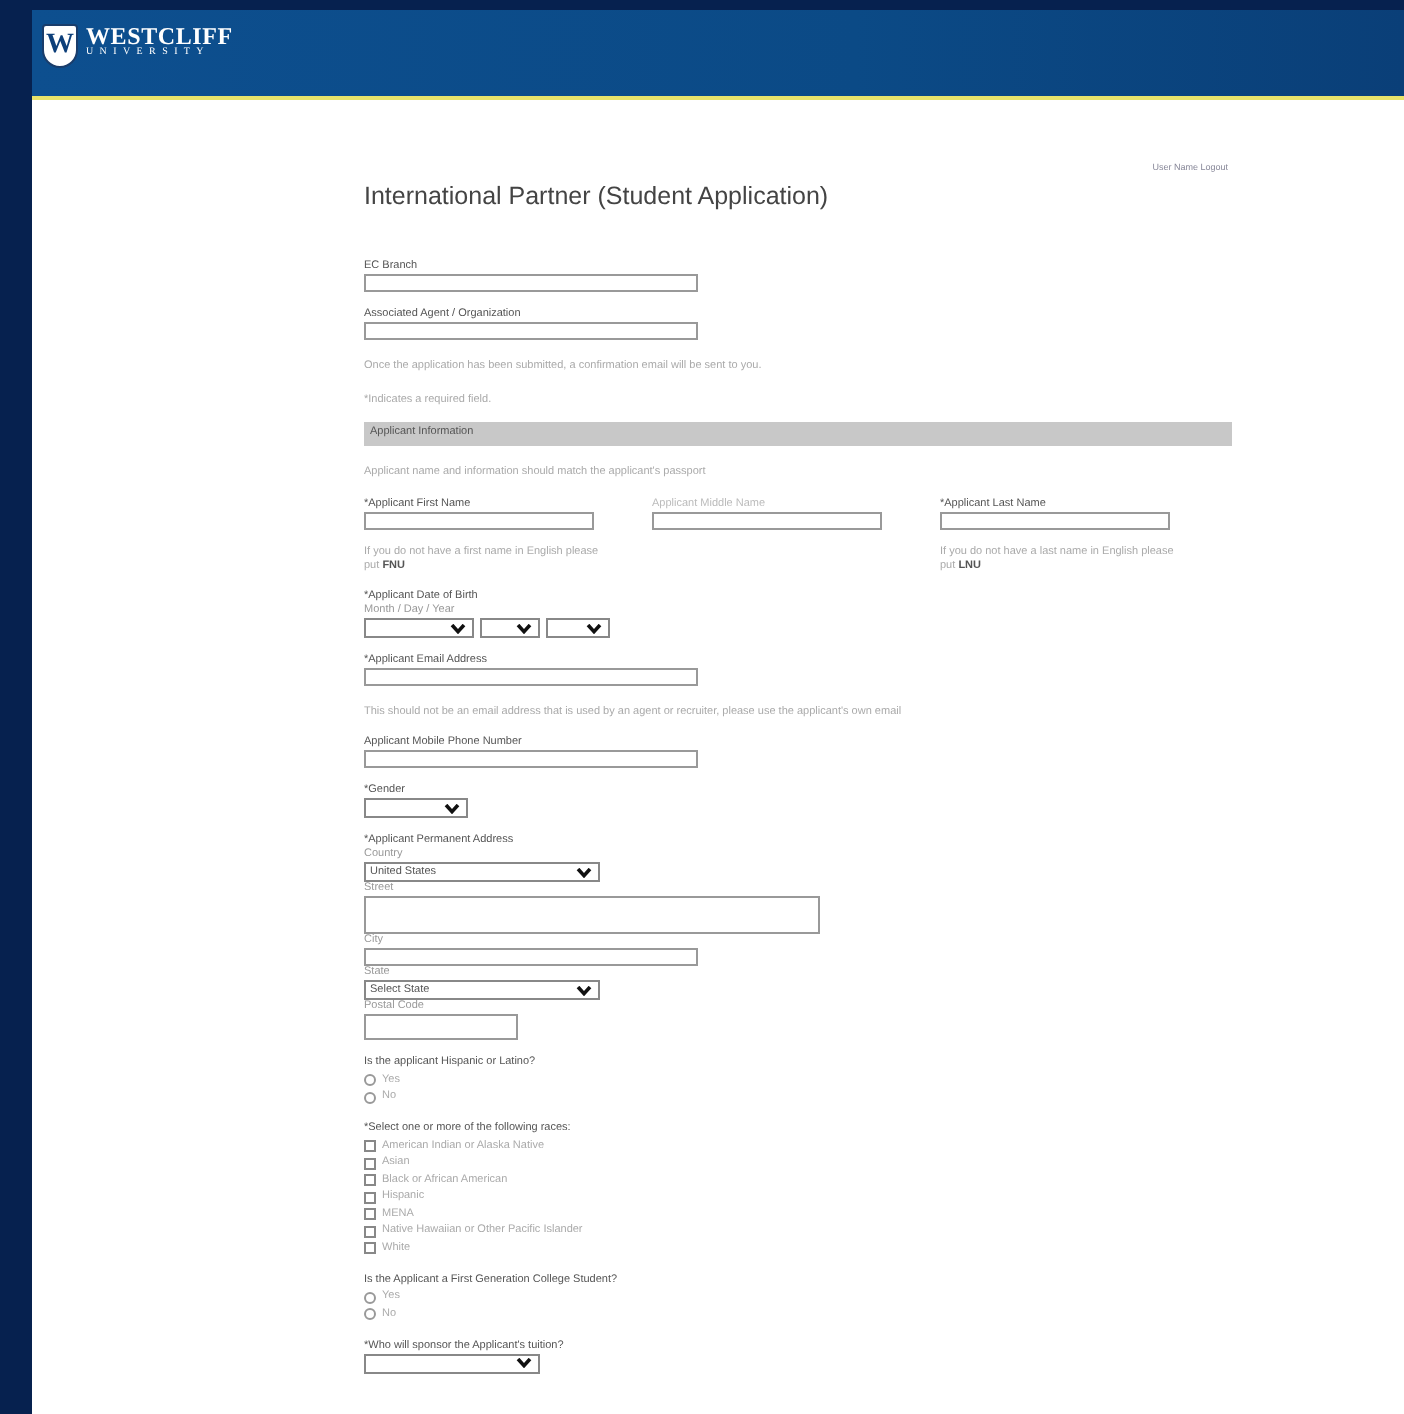  What do you see at coordinates (60, 46) in the screenshot?
I see `logo-letter: W` at bounding box center [60, 46].